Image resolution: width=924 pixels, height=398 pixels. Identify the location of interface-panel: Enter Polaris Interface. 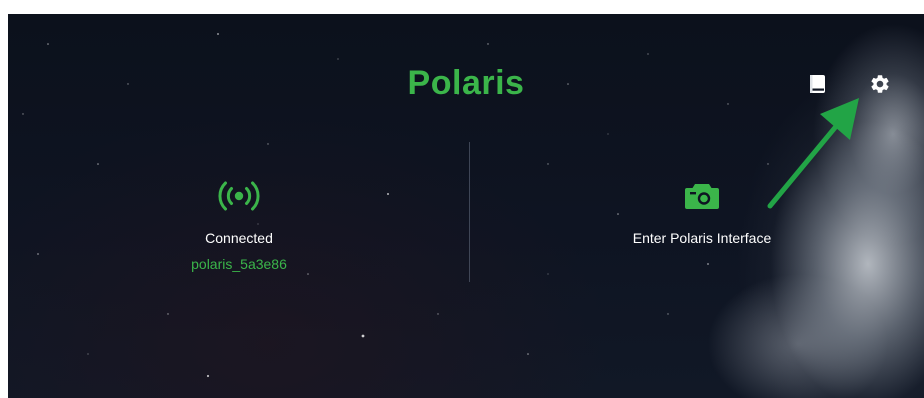
(702, 210).